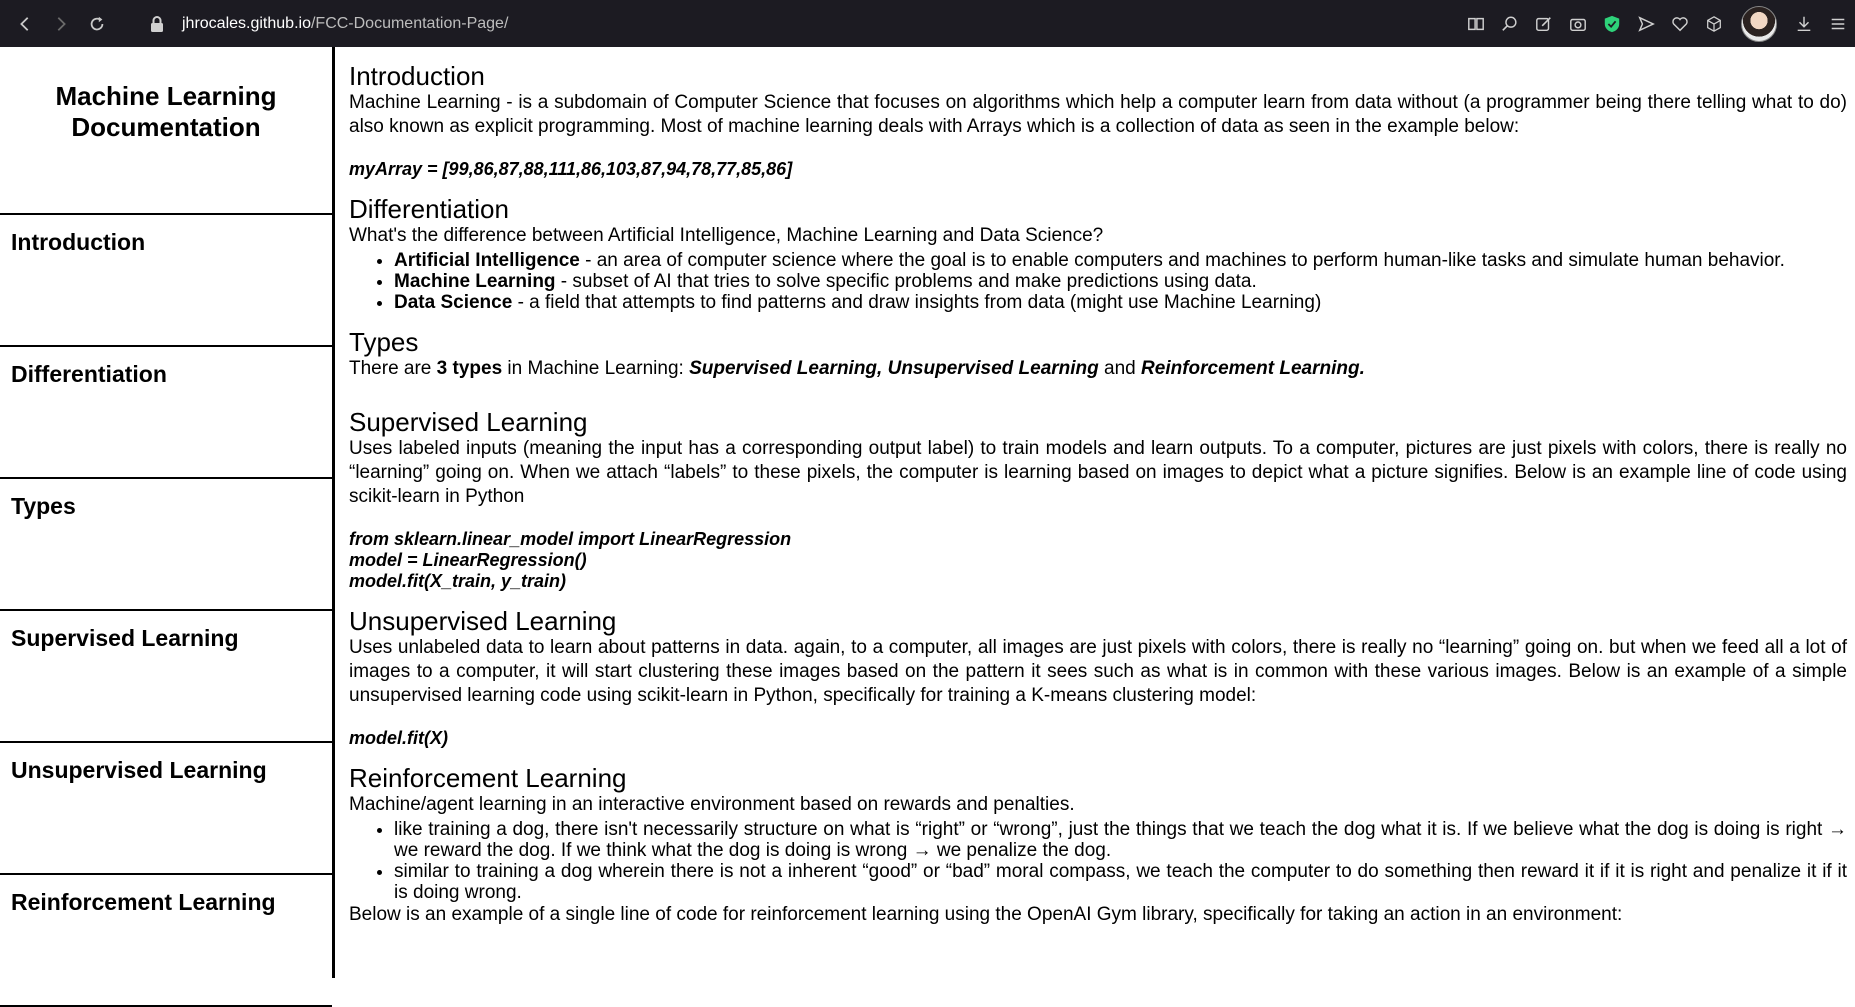 The height and width of the screenshot is (1007, 1855). Describe the element at coordinates (1804, 24) in the screenshot. I see `download-icon` at that location.